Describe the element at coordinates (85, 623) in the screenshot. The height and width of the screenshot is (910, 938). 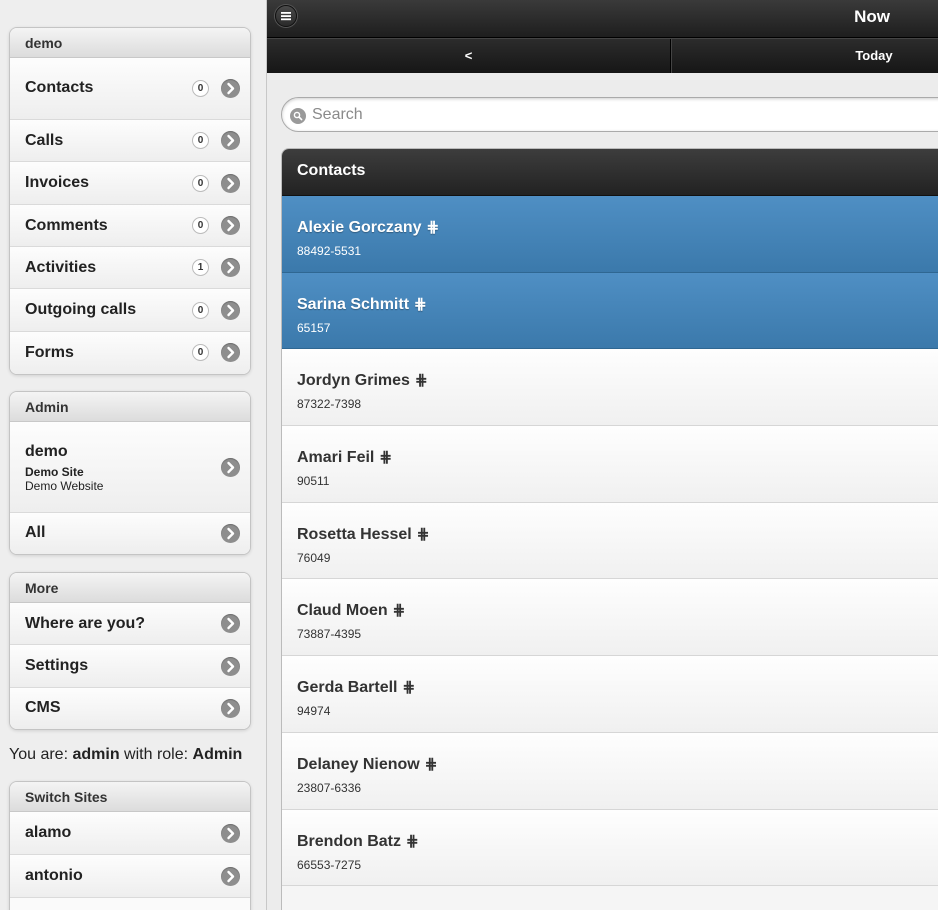
I see `sidebar-item-label: Where are you?` at that location.